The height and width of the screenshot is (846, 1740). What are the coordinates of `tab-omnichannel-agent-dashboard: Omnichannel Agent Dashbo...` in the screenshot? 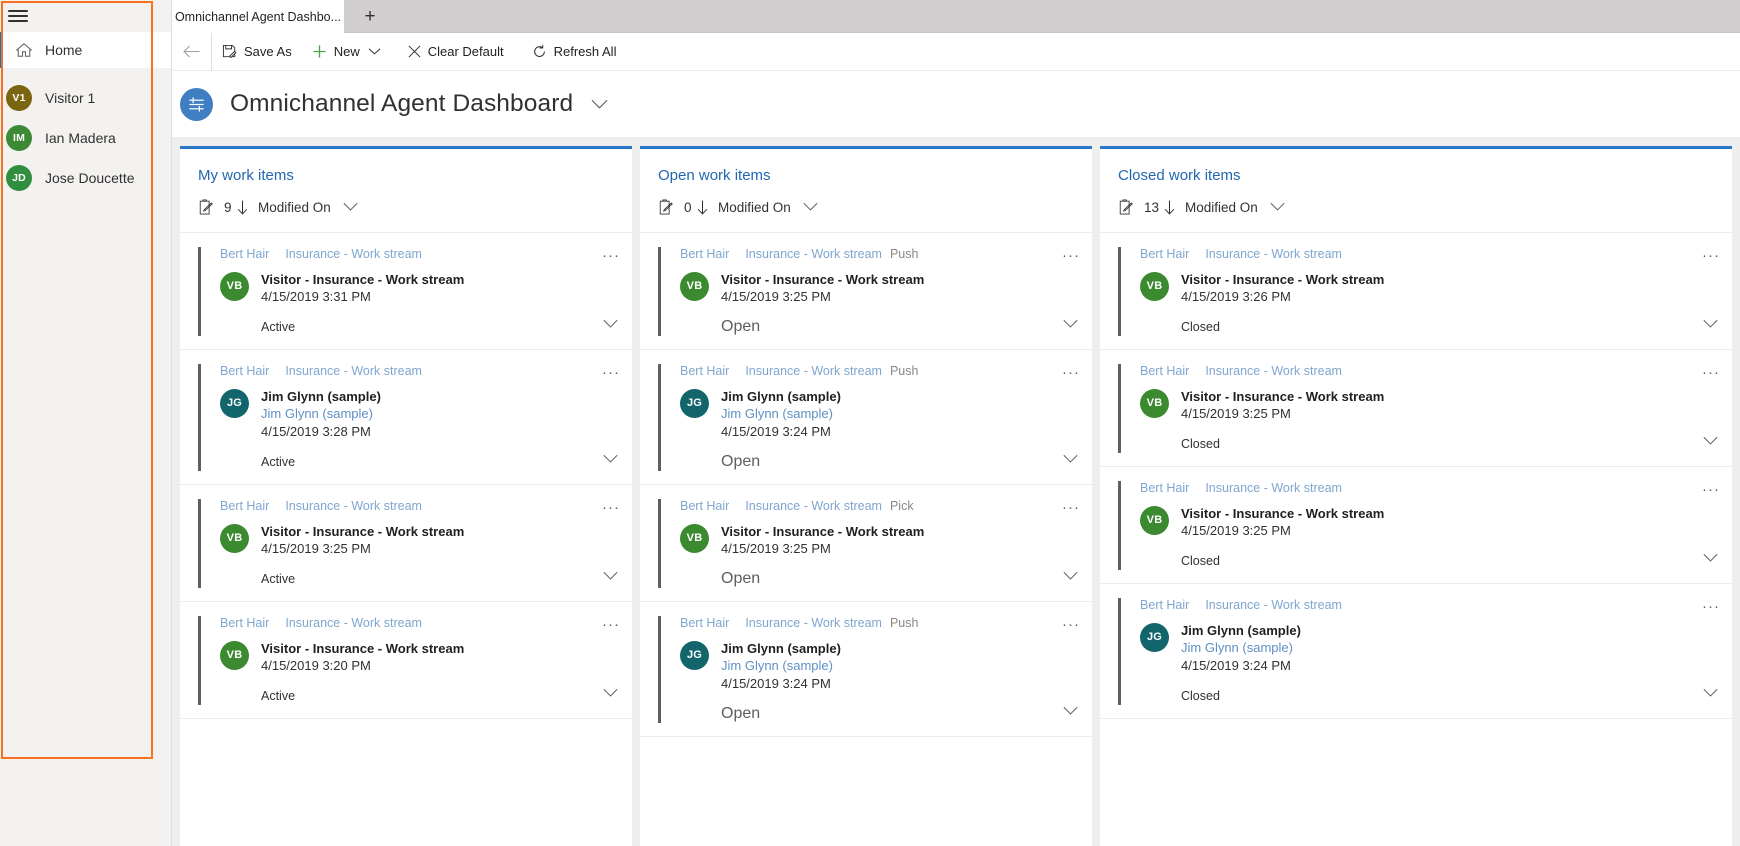 It's located at (258, 16).